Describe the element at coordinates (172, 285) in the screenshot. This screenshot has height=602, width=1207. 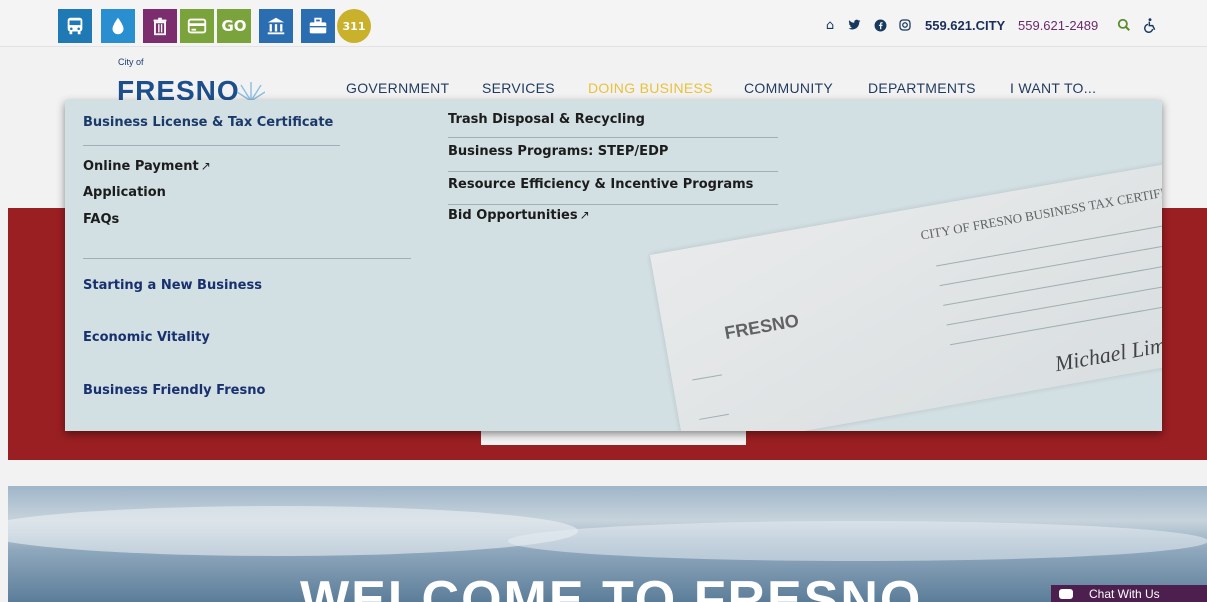
I see `starting-new-business-link: Starting a New Business` at that location.